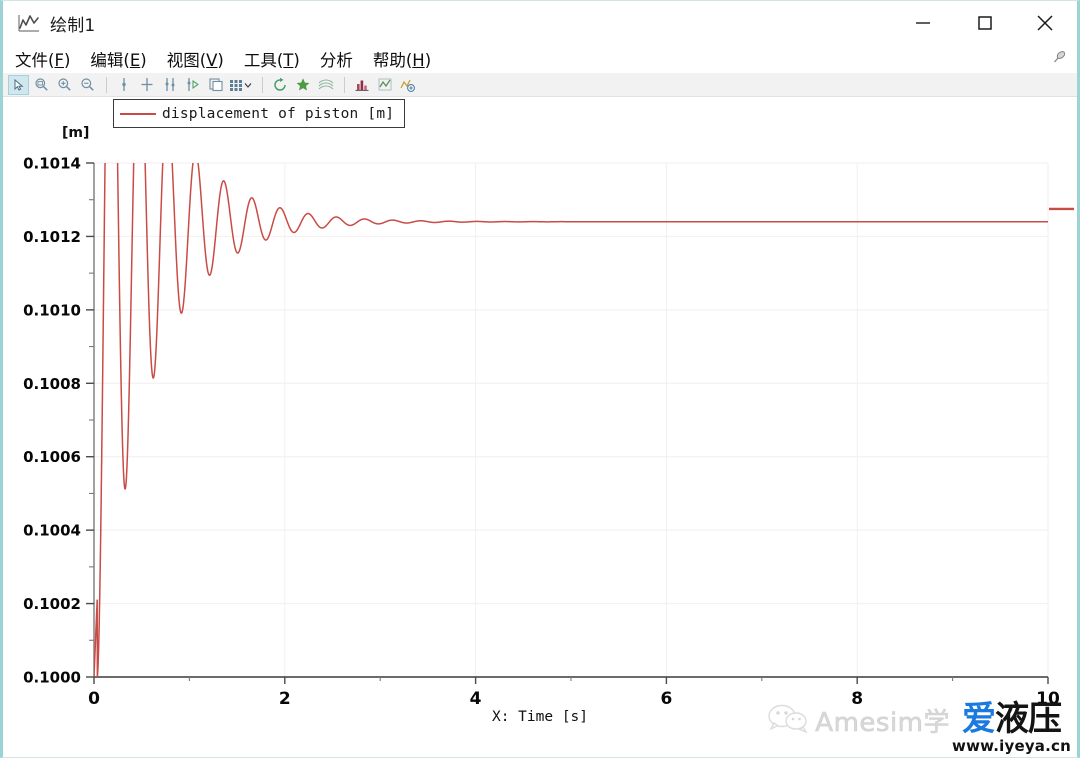 The width and height of the screenshot is (1080, 758). I want to click on legend-color-swatch, so click(138, 113).